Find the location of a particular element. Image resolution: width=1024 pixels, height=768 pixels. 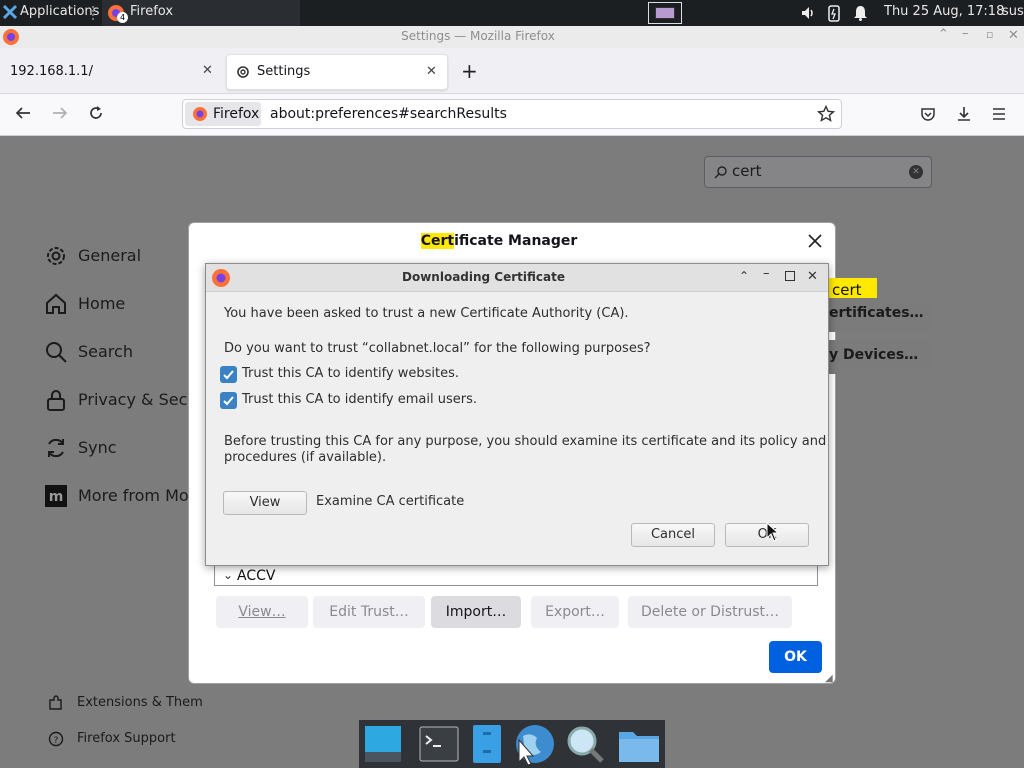

puzzle-icon is located at coordinates (56, 703).